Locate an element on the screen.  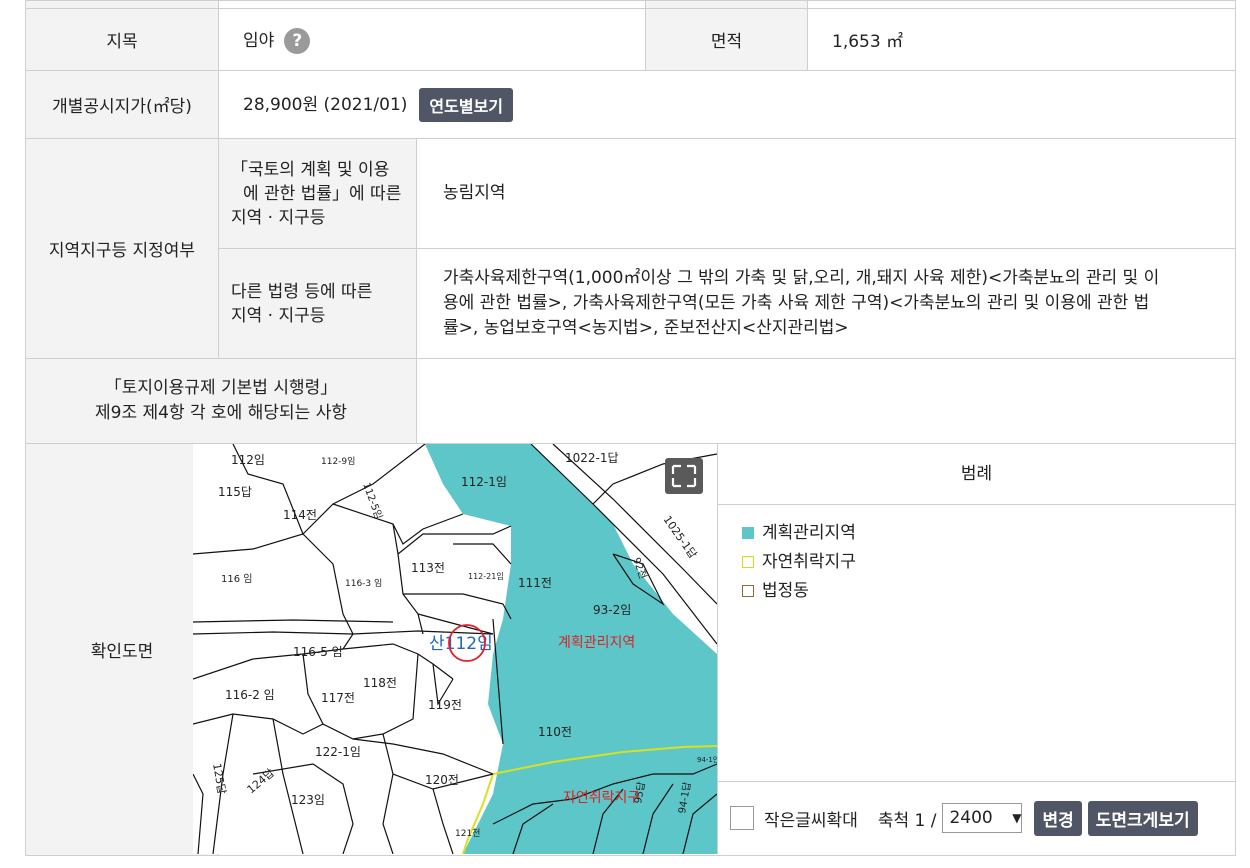
enlarge-map-button: 도면크게보기 is located at coordinates (1142, 818).